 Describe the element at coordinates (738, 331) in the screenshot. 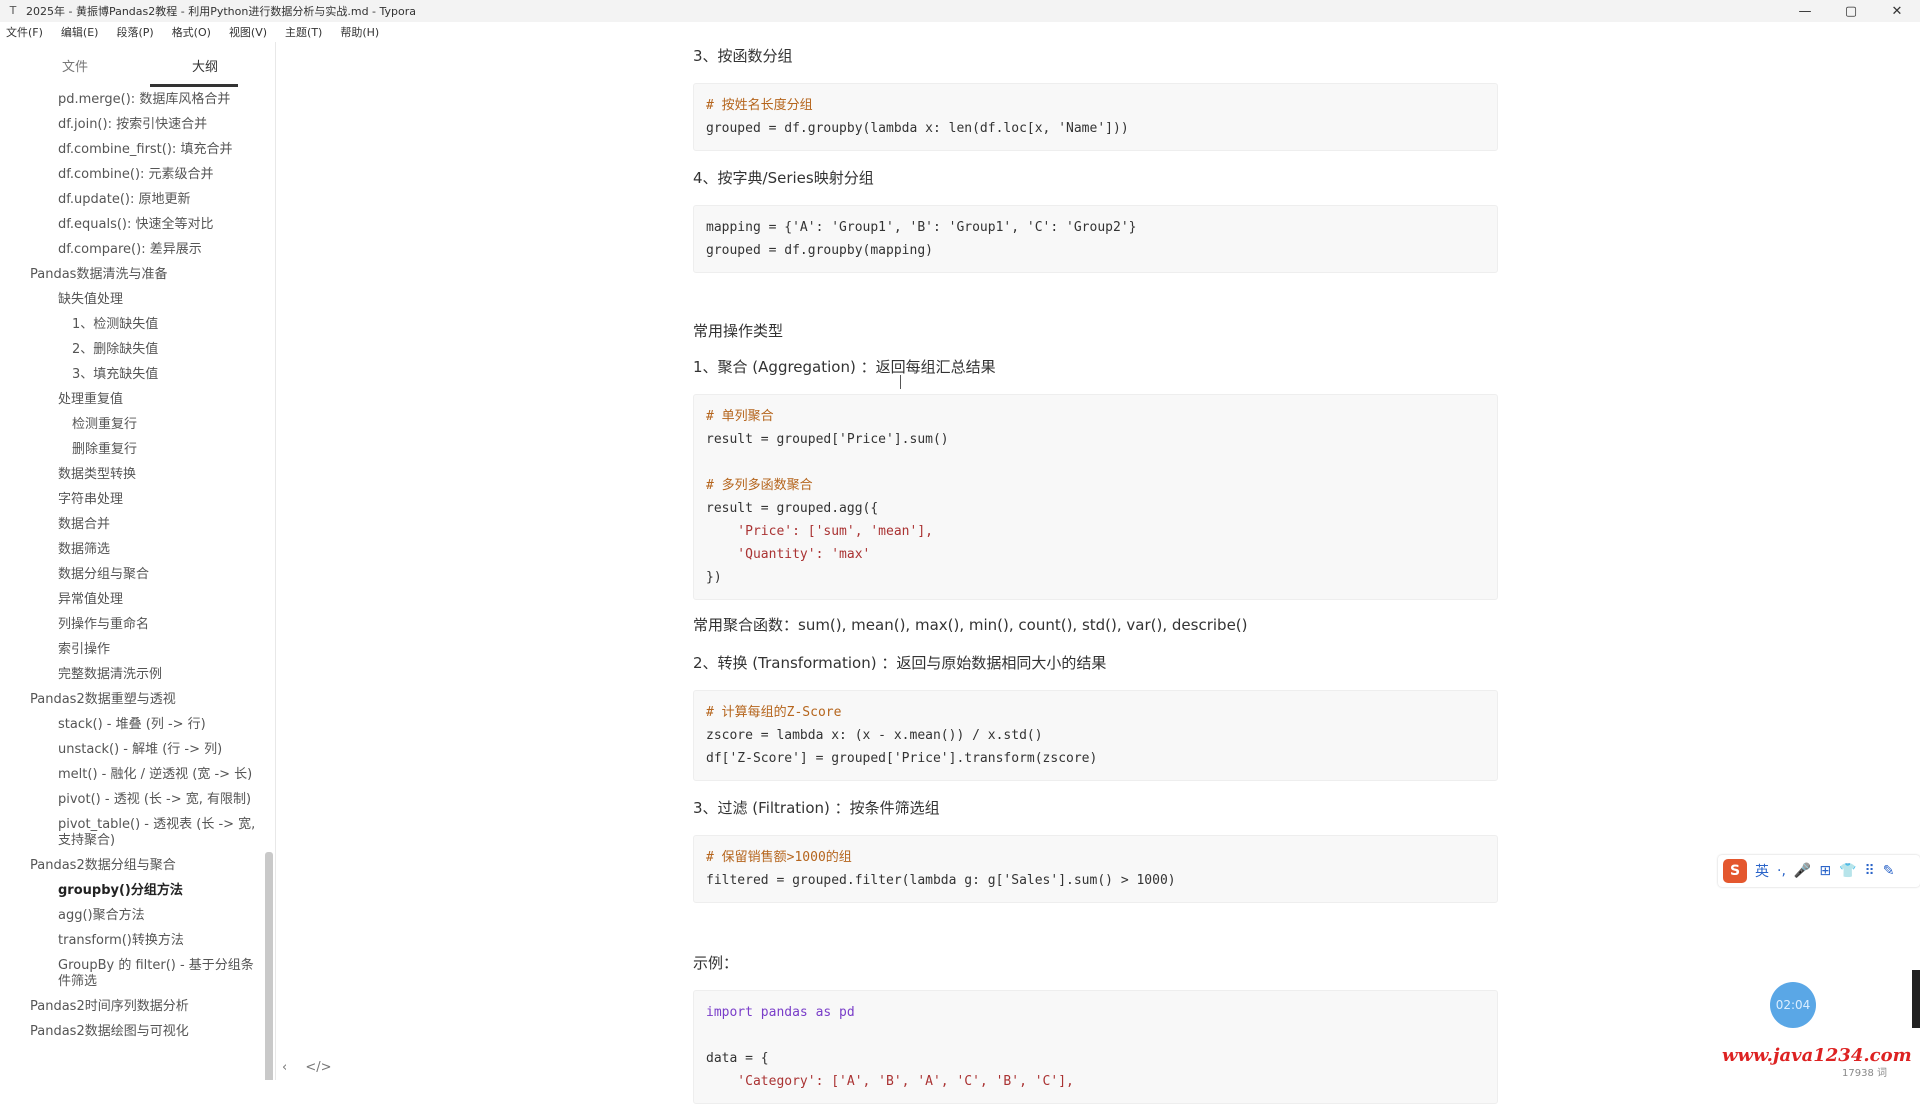

I see `heading-common-ops: 常用操作类型` at that location.